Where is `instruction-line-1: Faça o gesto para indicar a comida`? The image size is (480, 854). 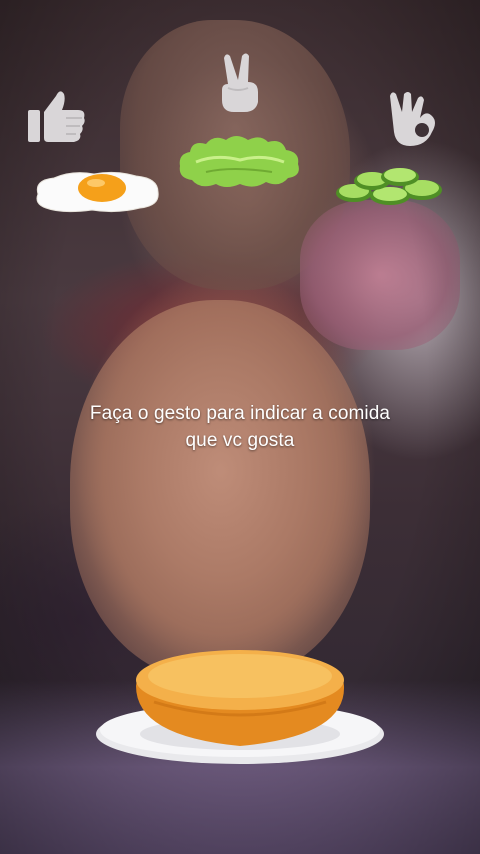 instruction-line-1: Faça o gesto para indicar a comida is located at coordinates (240, 413).